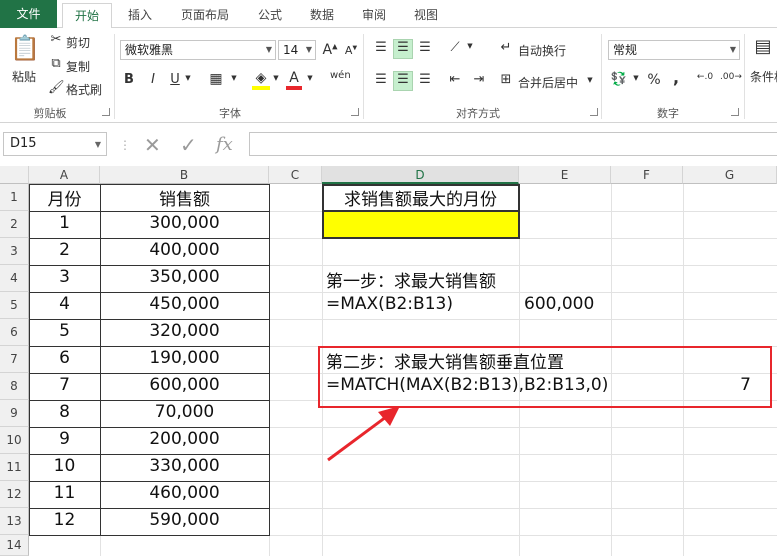  Describe the element at coordinates (506, 47) in the screenshot. I see `wrap-text-icon: ↵` at that location.